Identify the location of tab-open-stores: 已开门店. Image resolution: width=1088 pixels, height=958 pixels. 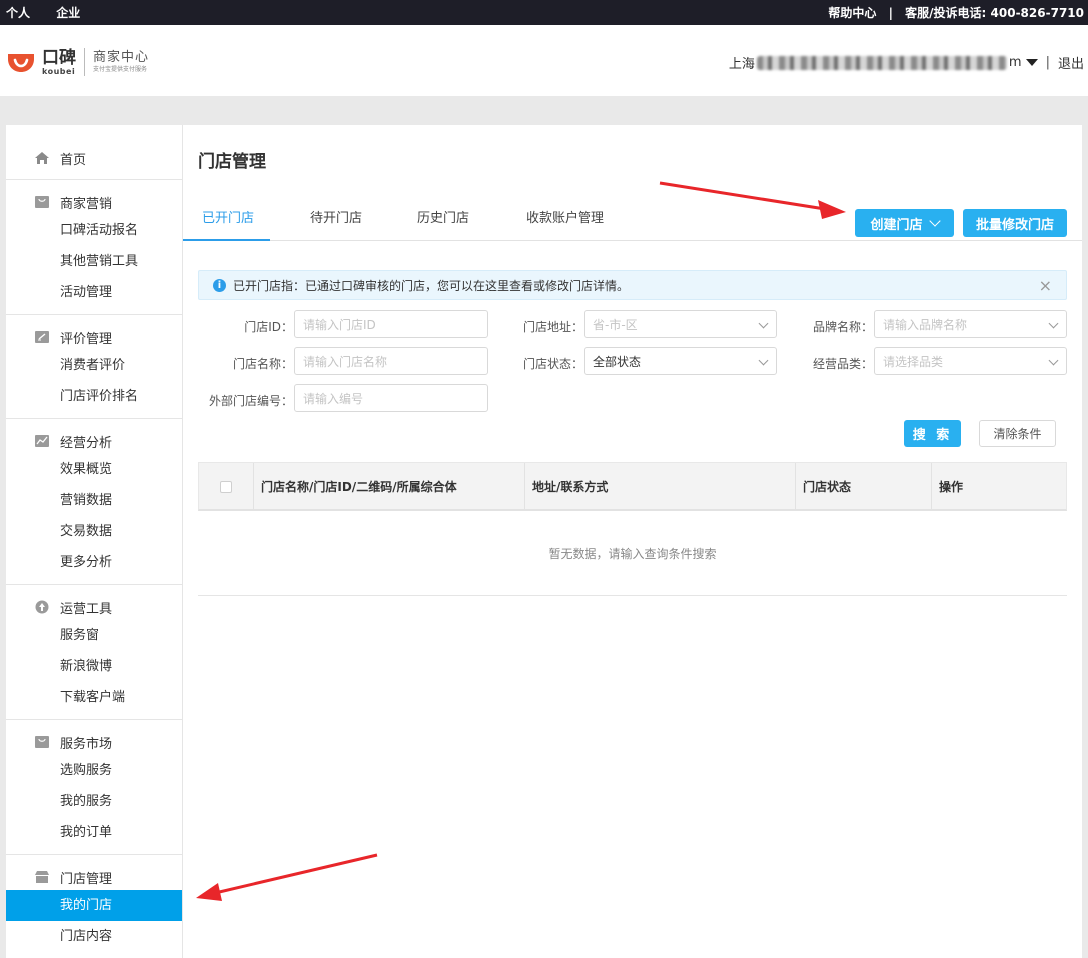
(228, 216).